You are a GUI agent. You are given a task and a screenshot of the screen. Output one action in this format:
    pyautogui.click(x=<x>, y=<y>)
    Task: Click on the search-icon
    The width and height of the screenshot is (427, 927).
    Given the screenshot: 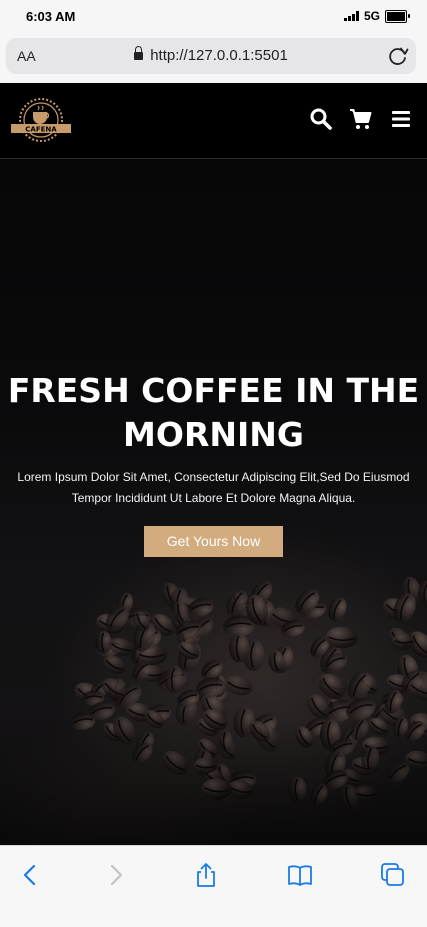 What is the action you would take?
    pyautogui.click(x=321, y=119)
    